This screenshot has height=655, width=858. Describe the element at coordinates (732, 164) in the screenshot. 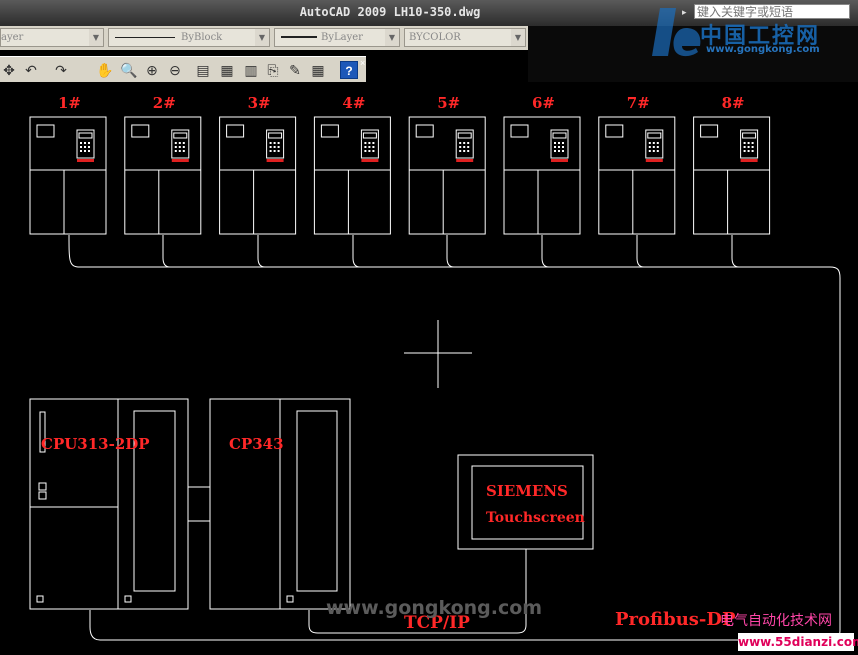

I see `vfd-cabinet: 8#` at that location.